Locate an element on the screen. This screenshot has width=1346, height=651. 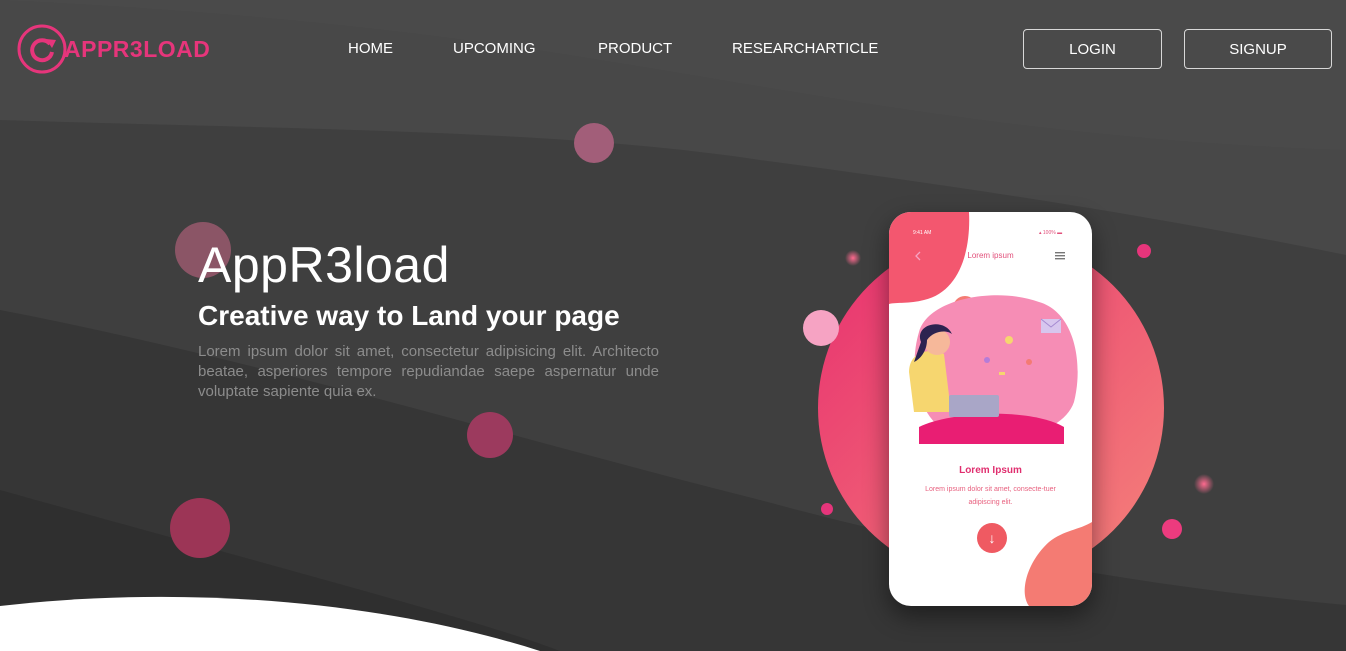
phone-status-time: 9:41 AM is located at coordinates (922, 233).